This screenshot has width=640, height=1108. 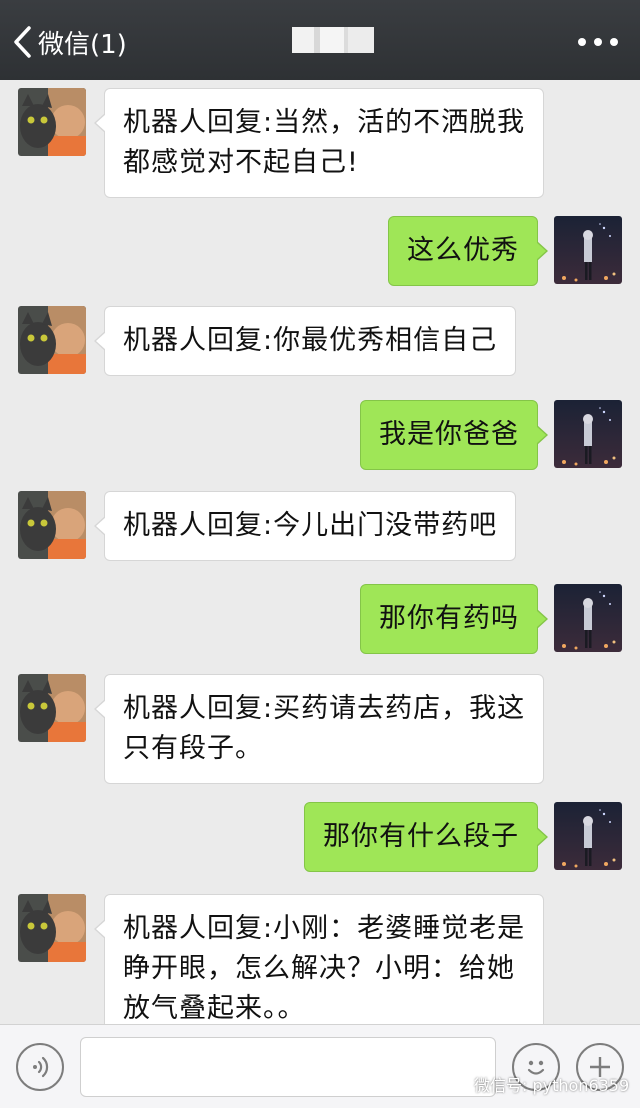 I want to click on message-text-line: 机器人回复:小刚：老婆睡觉老是, so click(x=324, y=928).